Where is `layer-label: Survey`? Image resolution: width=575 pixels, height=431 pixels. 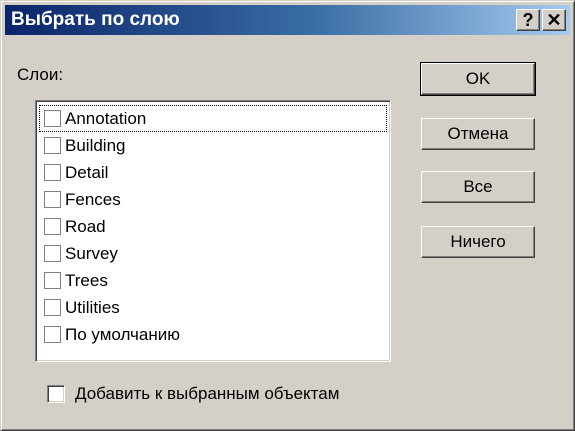 layer-label: Survey is located at coordinates (91, 253).